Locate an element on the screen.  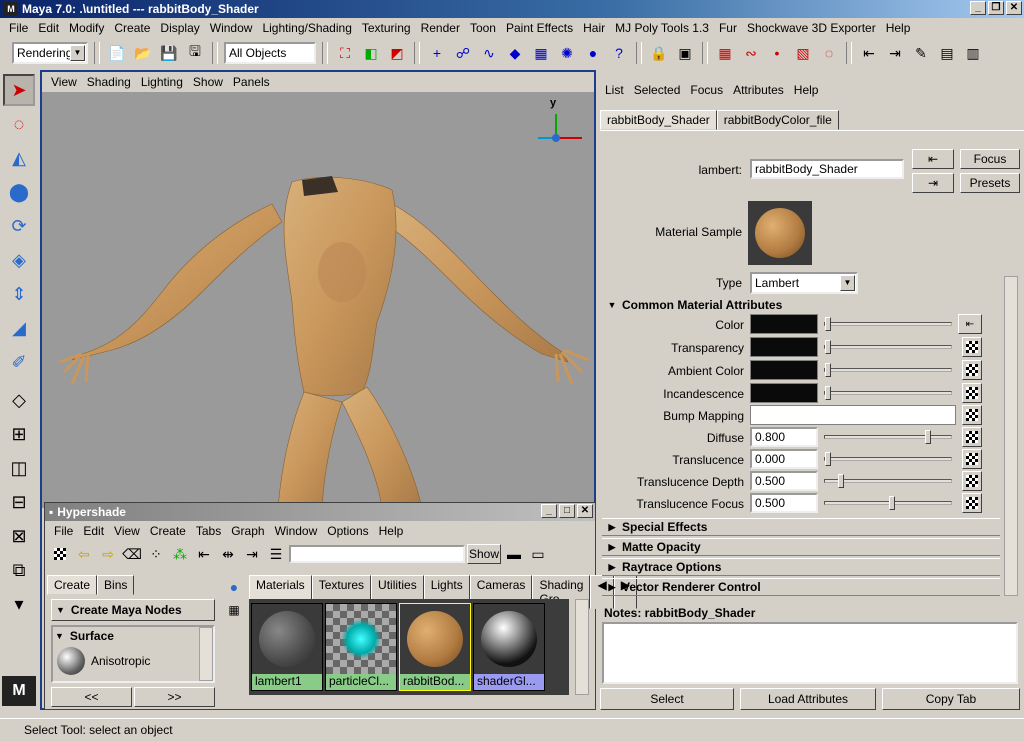
hs-menu-tabs: Tabs is located at coordinates (208, 531).